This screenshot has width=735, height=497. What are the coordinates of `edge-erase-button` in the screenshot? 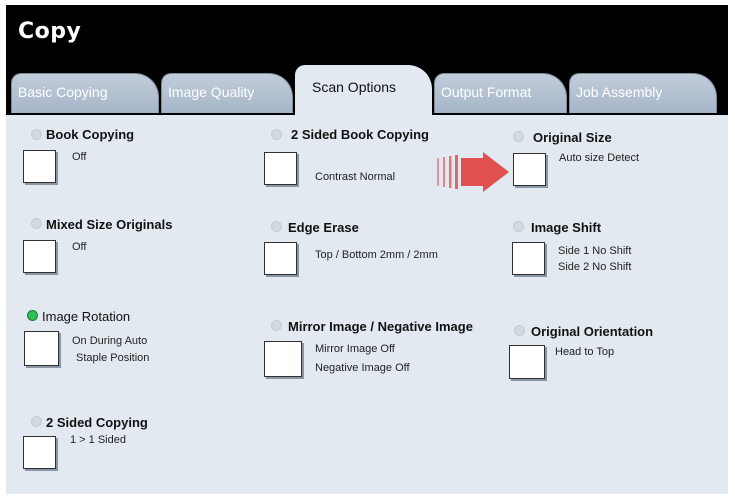 It's located at (280, 258).